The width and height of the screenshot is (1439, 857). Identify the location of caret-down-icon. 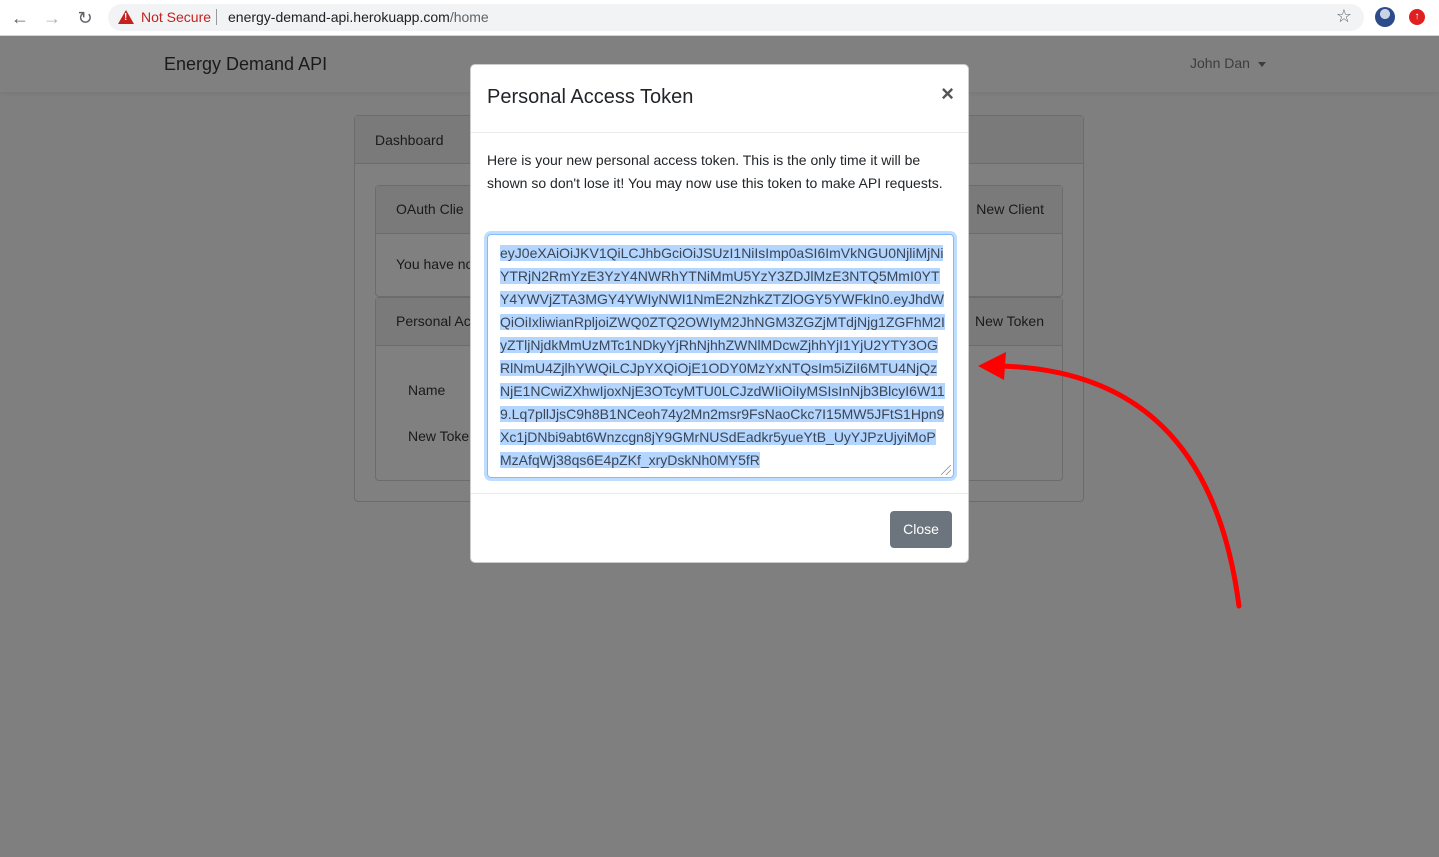
(1261, 64).